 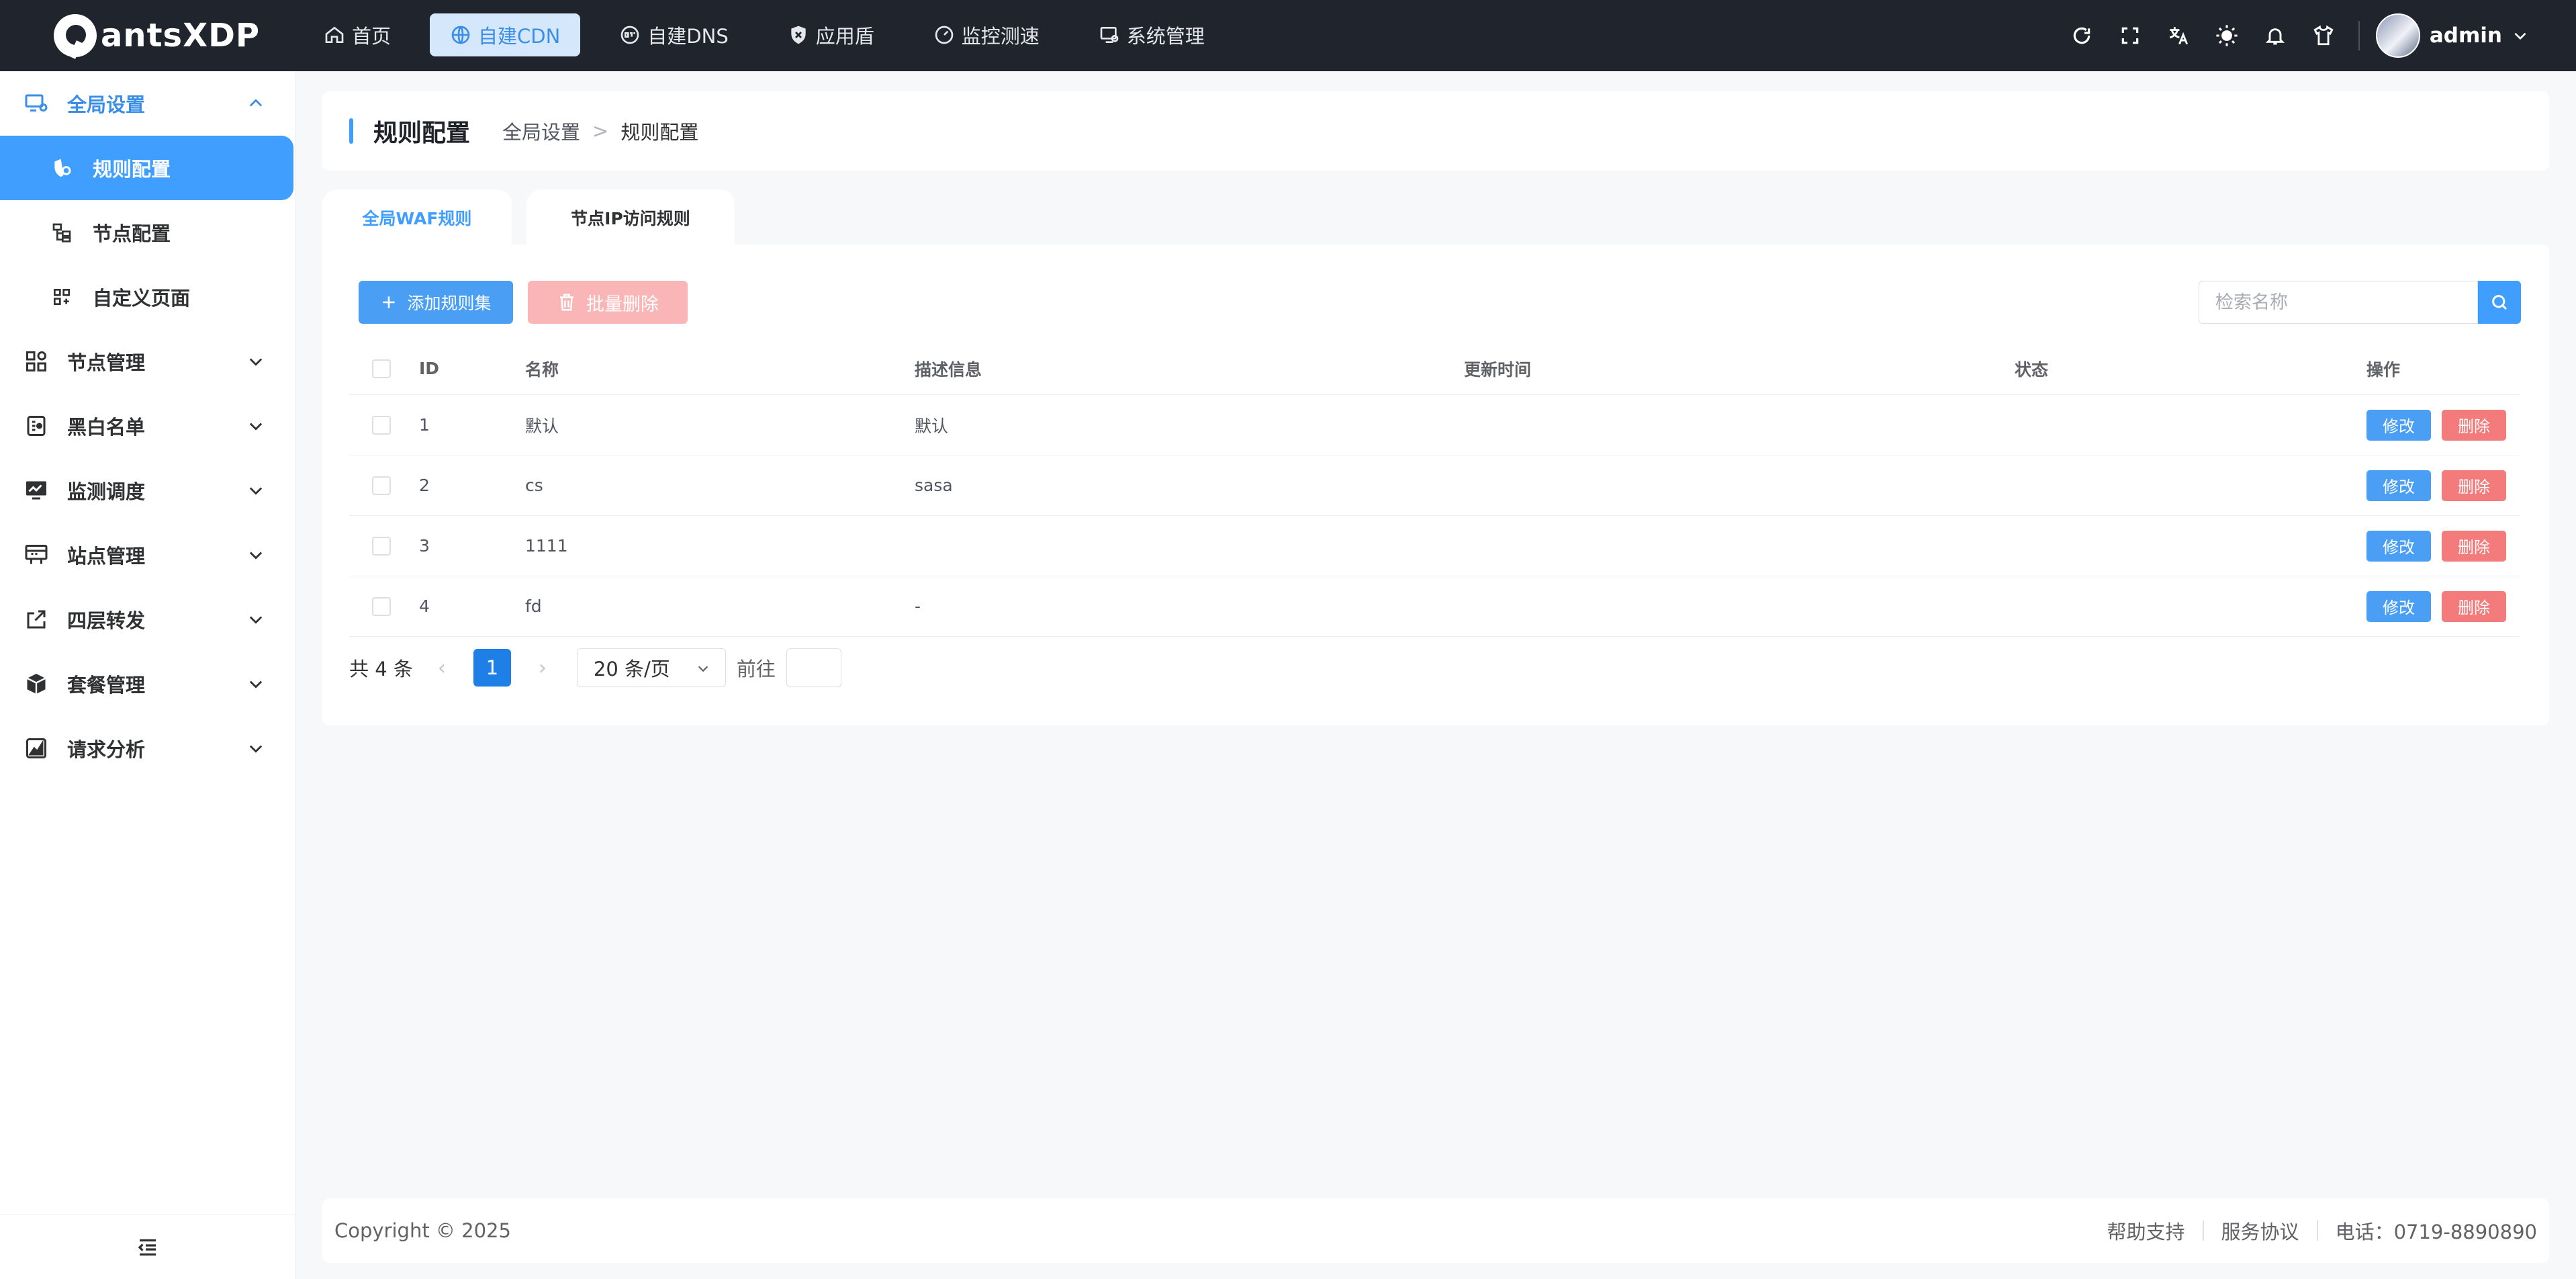 What do you see at coordinates (2323, 35) in the screenshot?
I see `tshirt-skin-icon` at bounding box center [2323, 35].